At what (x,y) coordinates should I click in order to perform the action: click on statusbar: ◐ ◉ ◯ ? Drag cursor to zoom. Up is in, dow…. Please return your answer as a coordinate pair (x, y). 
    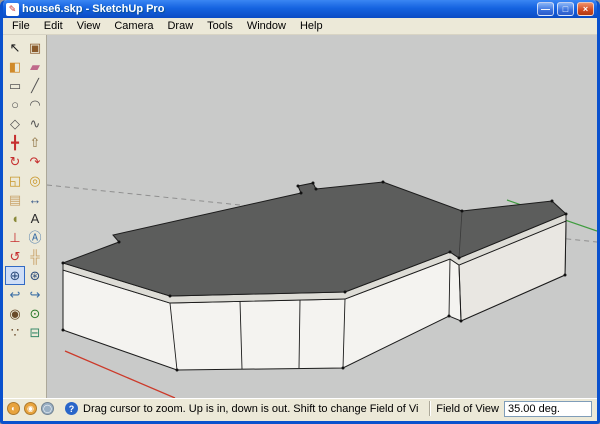
    Looking at the image, I should click on (300, 408).